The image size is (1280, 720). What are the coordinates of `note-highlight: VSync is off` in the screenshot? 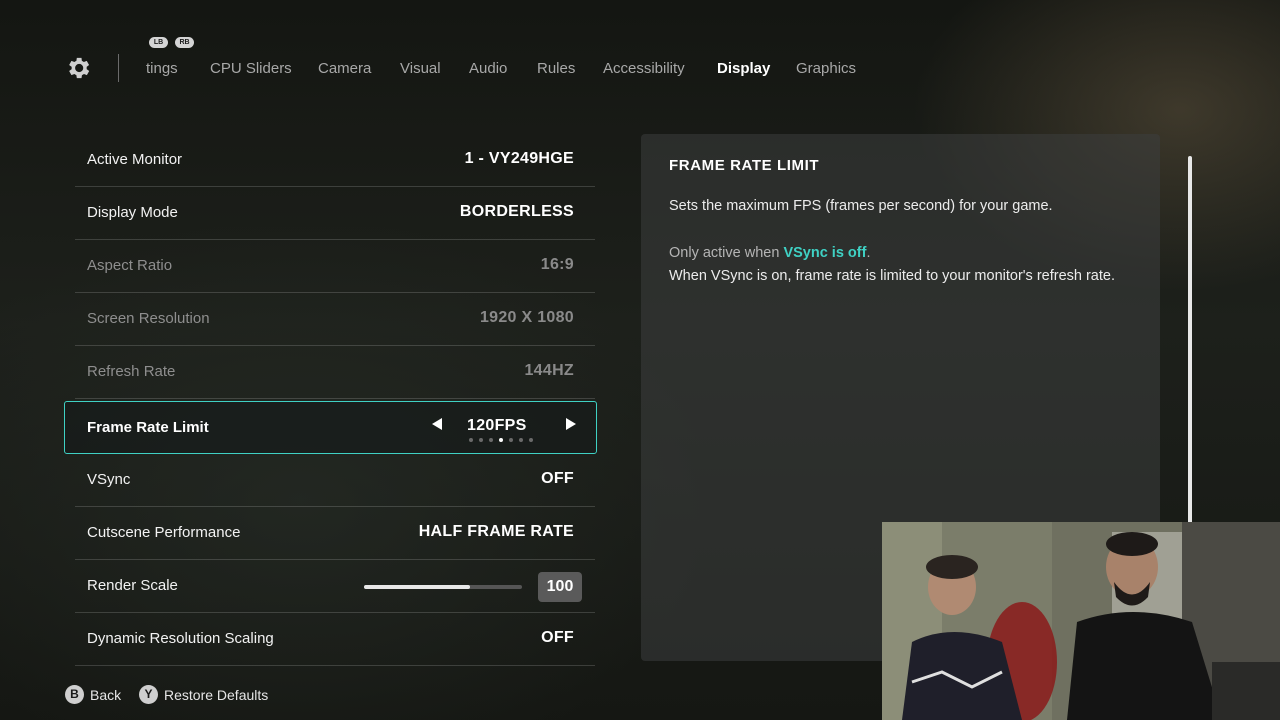 It's located at (825, 253).